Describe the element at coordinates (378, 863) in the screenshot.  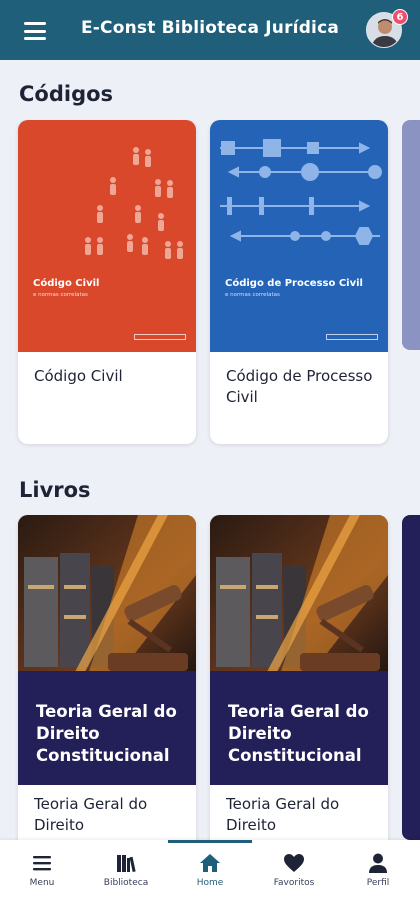
I see `person-icon` at that location.